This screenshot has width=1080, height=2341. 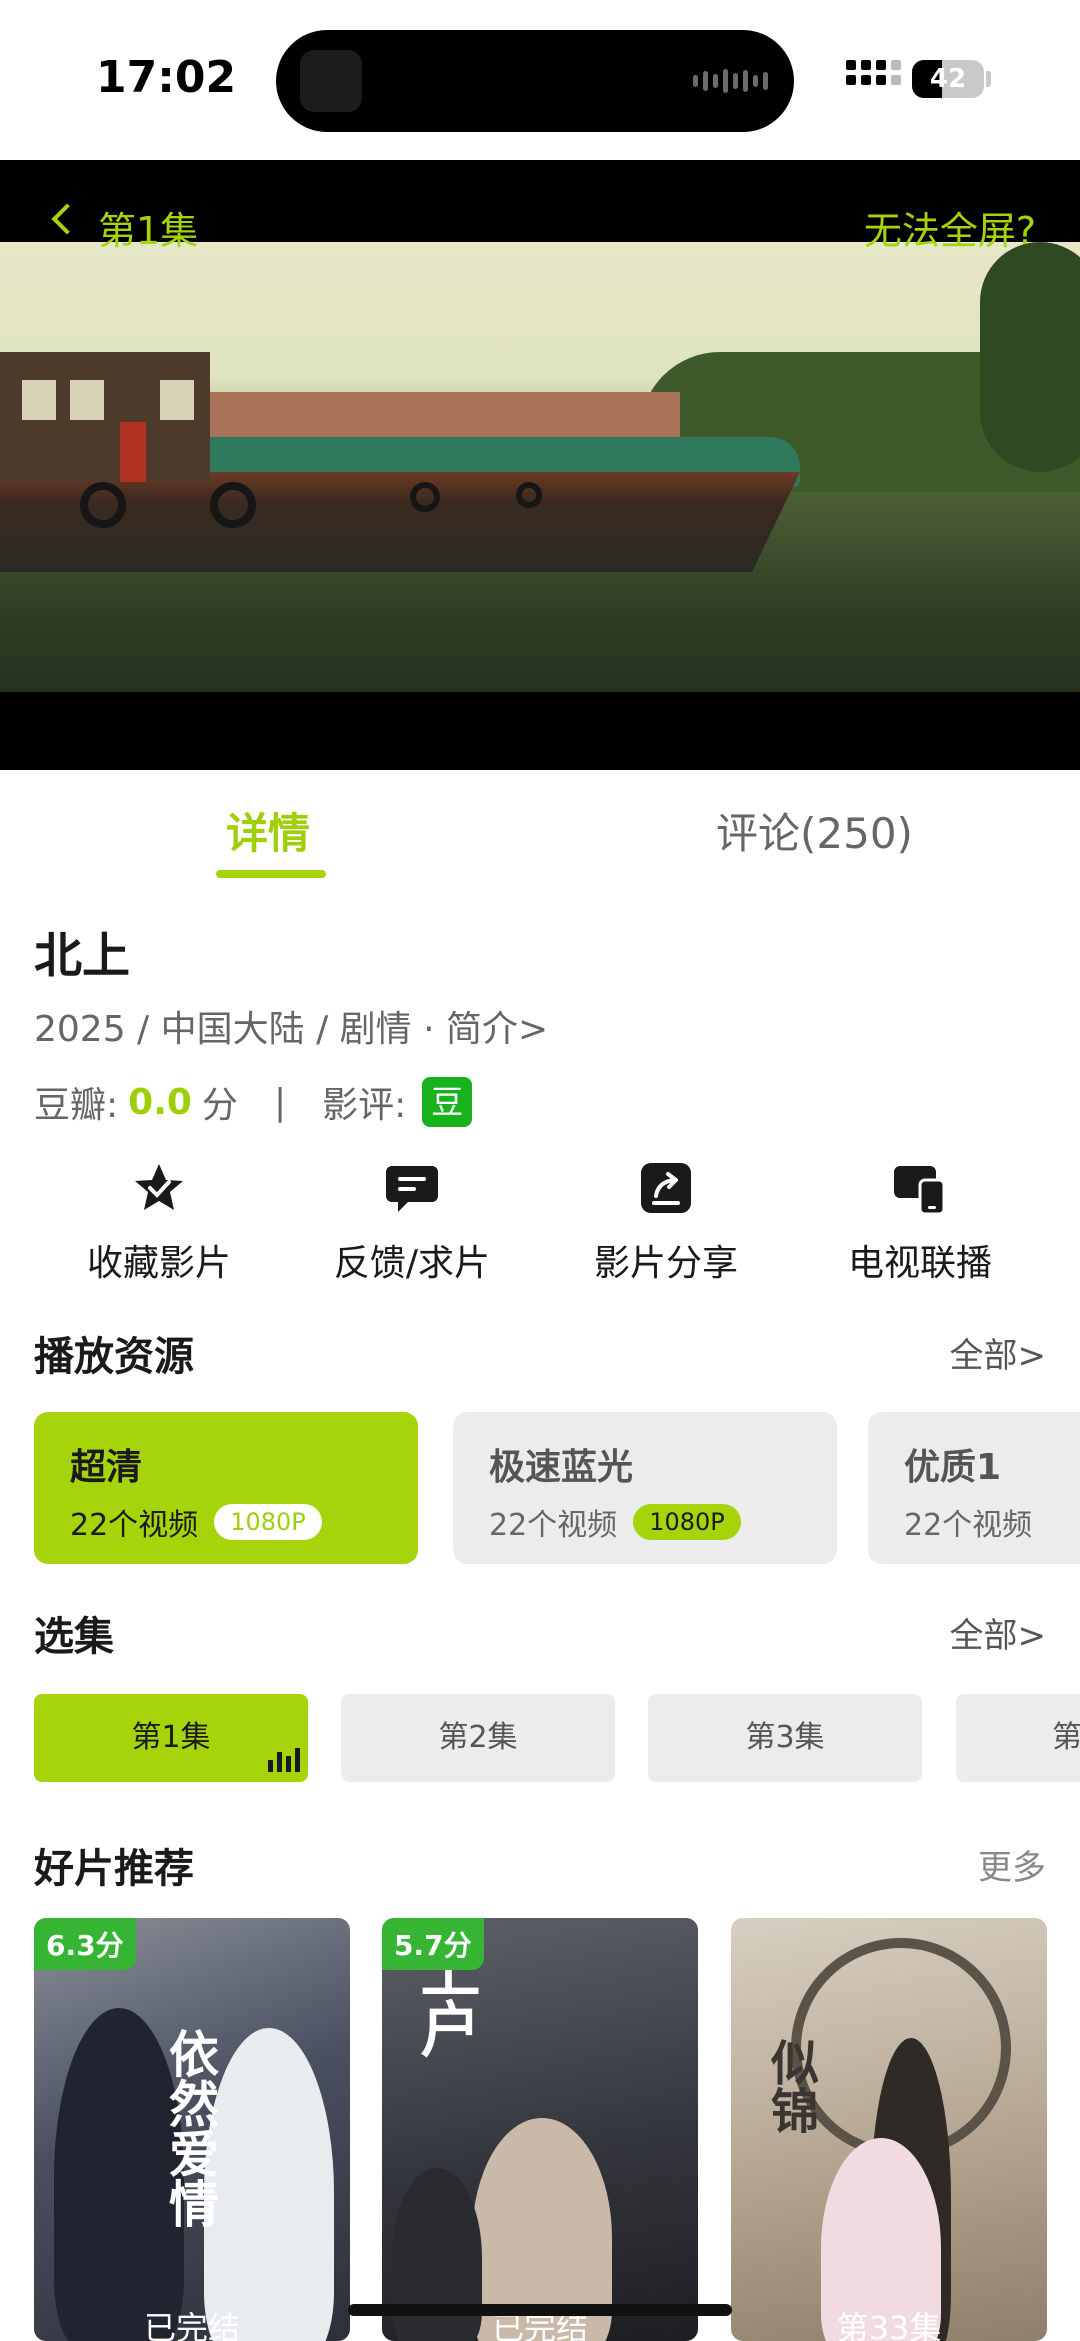 I want to click on star-check-icon, so click(x=159, y=1187).